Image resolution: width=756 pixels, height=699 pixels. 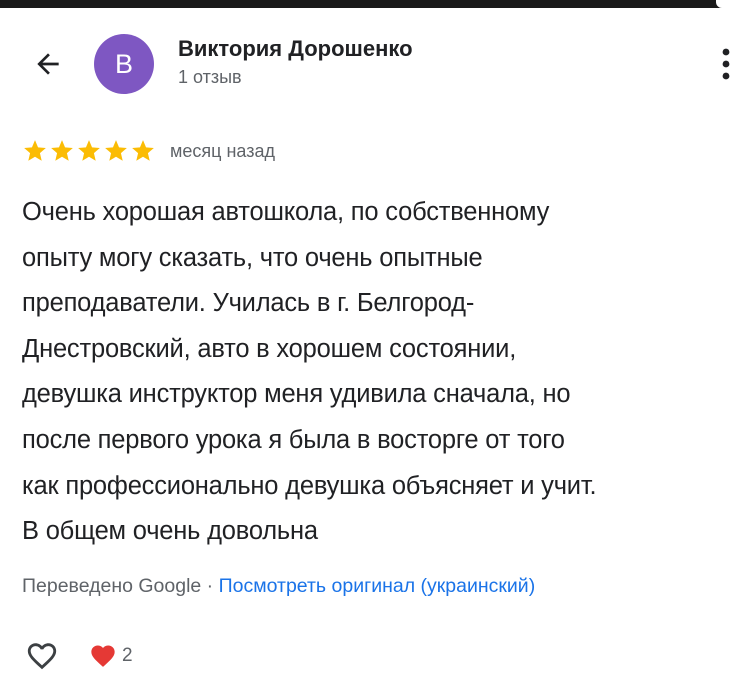 What do you see at coordinates (377, 586) in the screenshot?
I see `view-original-link: Посмотреть оригинал (украинский)` at bounding box center [377, 586].